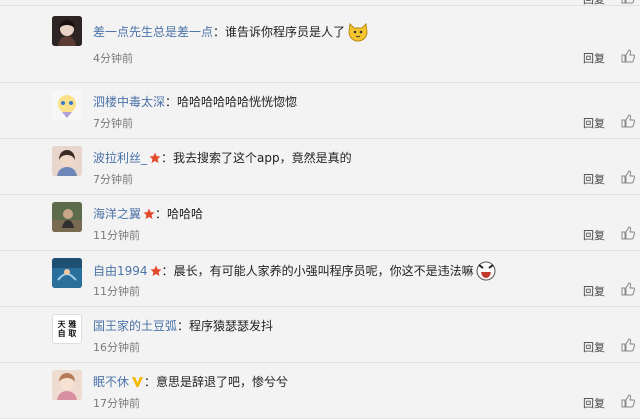 Image resolution: width=640 pixels, height=419 pixels. What do you see at coordinates (183, 326) in the screenshot?
I see `comment-line: 国王家的土豆弧：程序猿瑟瑟发抖` at bounding box center [183, 326].